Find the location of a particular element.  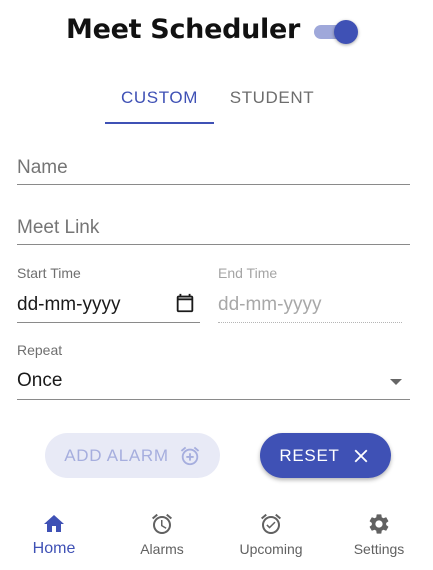

calendar-icon is located at coordinates (185, 303).